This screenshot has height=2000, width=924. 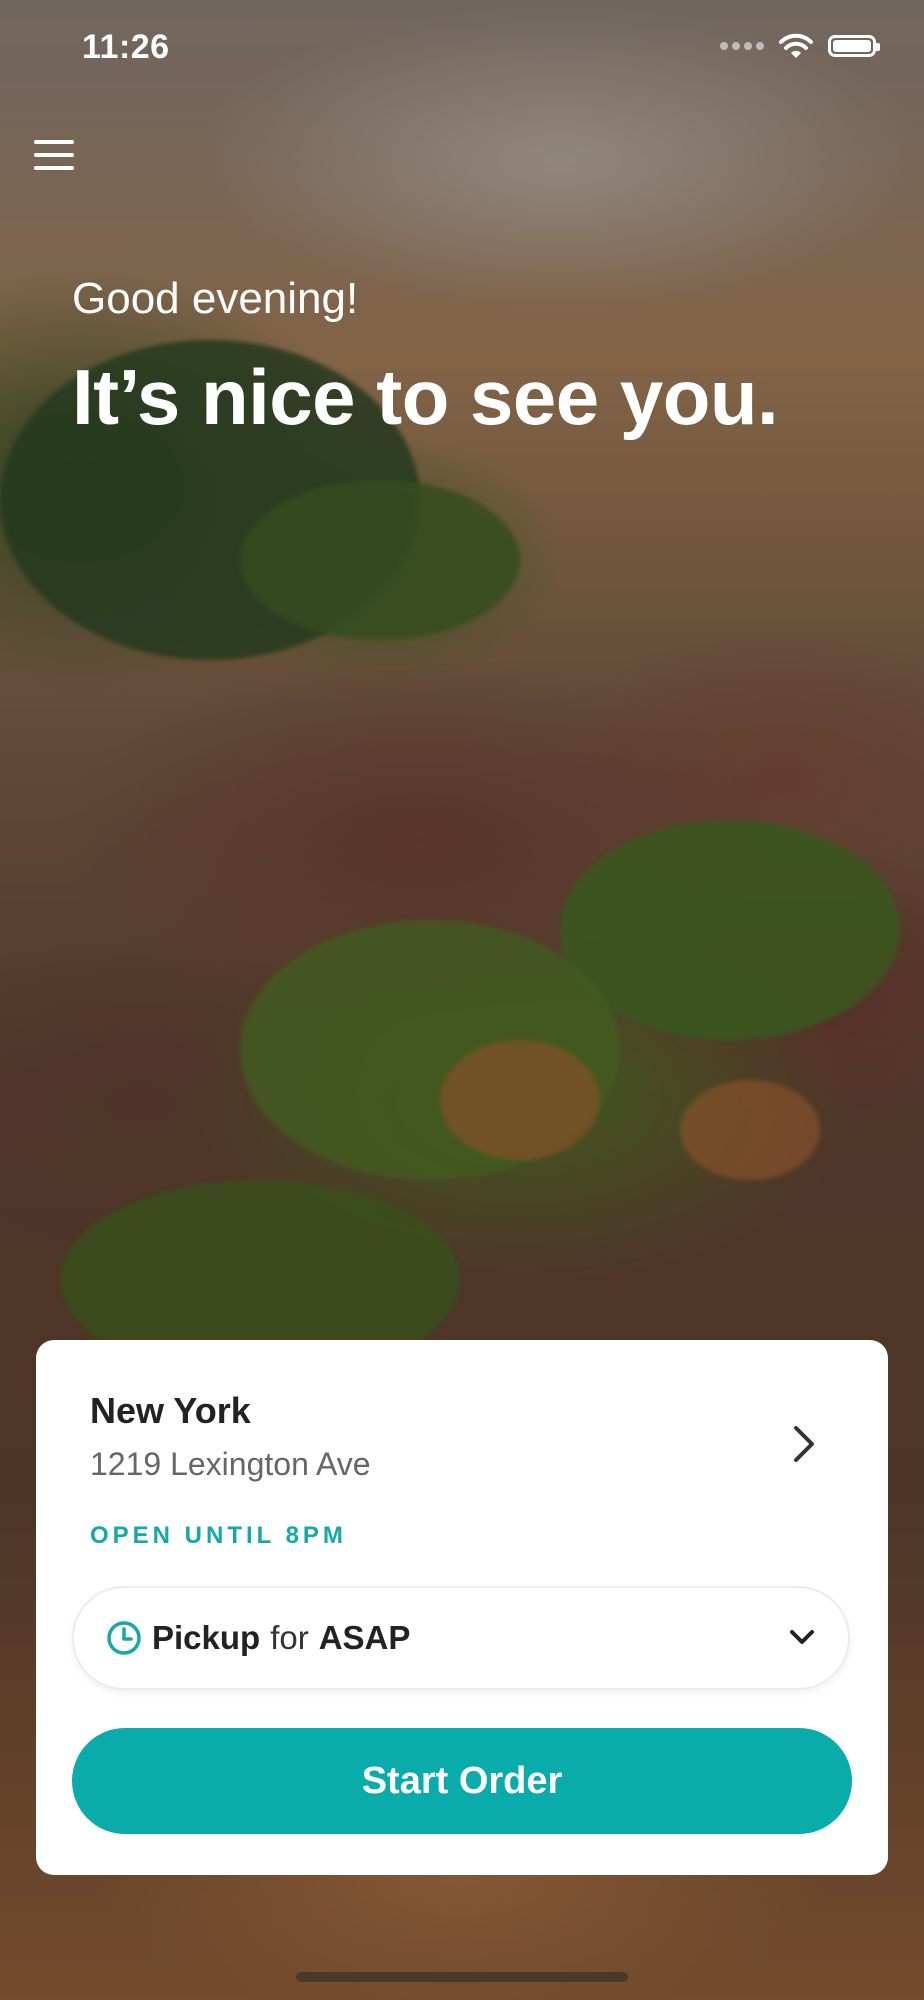 I want to click on chevron-right-icon, so click(x=804, y=1444).